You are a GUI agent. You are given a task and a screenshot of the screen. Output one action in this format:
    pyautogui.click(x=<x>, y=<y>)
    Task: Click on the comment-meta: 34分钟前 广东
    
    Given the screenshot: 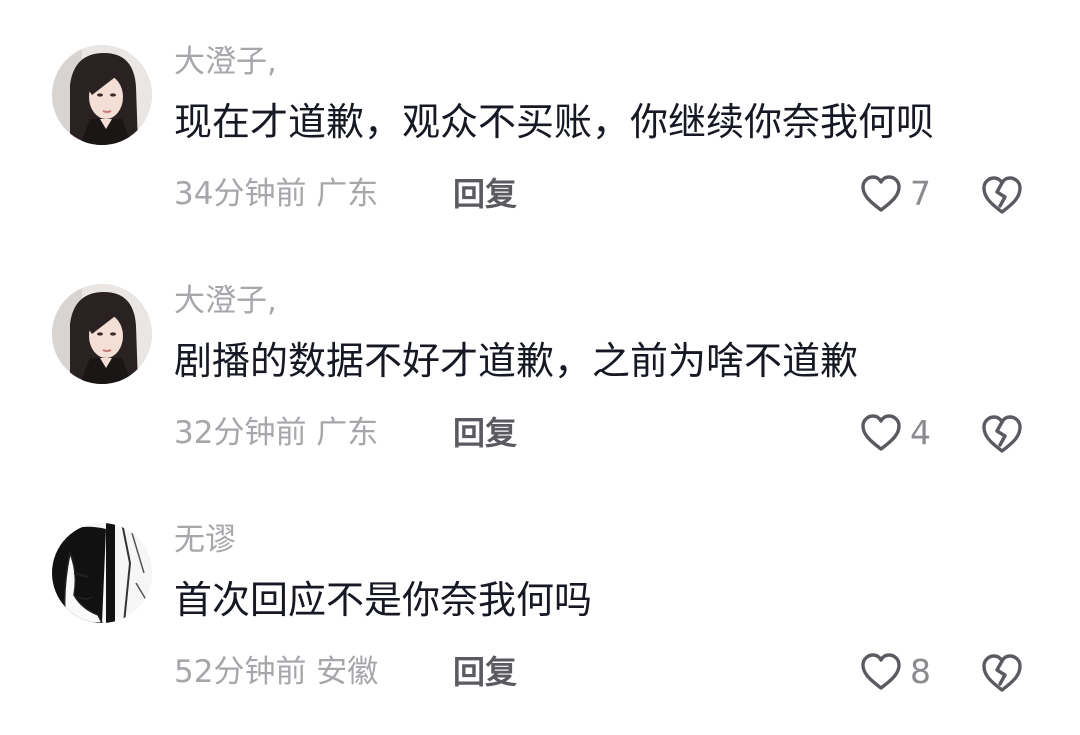 What is the action you would take?
    pyautogui.click(x=276, y=194)
    